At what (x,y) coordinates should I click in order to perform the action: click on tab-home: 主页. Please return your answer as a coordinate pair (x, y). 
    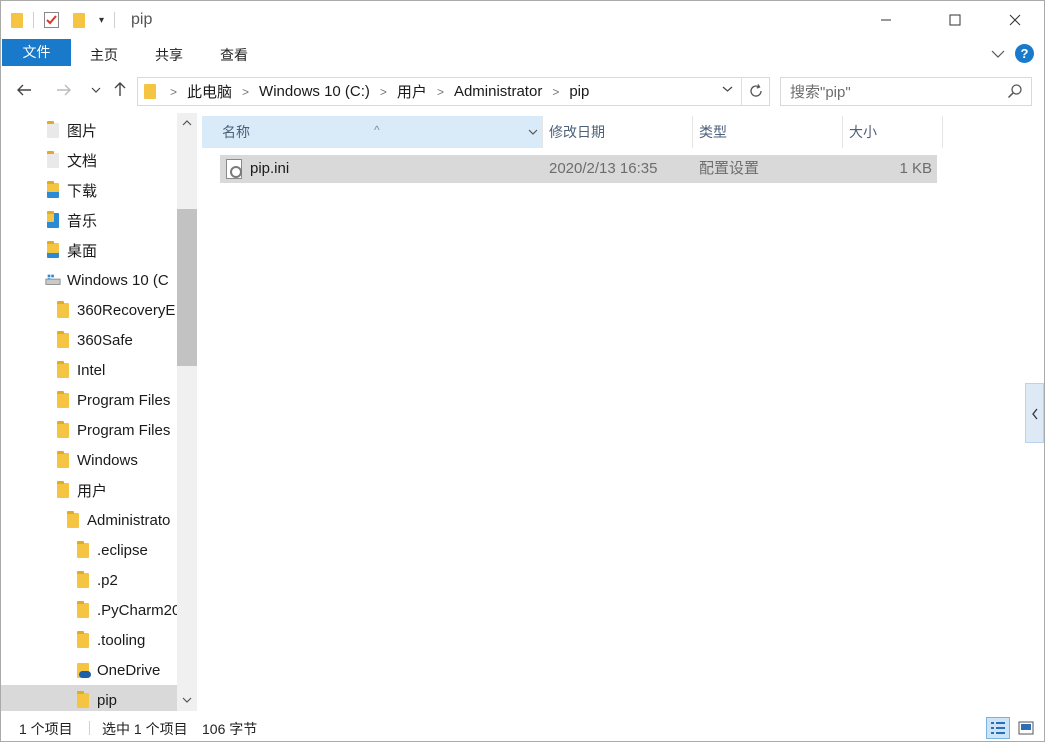
    Looking at the image, I should click on (104, 55).